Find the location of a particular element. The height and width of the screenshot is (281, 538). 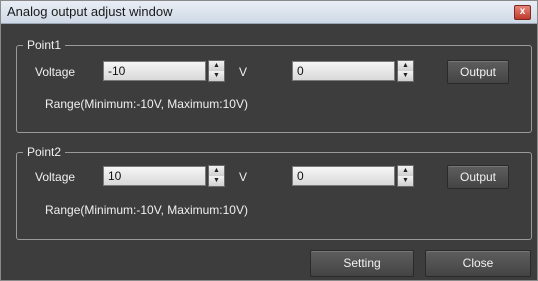

close-button: Close is located at coordinates (478, 263).